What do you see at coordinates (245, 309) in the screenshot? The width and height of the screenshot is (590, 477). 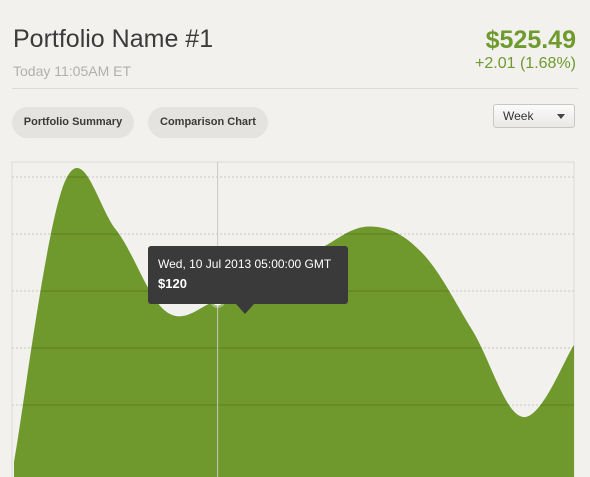 I see `tooltip-arrow` at bounding box center [245, 309].